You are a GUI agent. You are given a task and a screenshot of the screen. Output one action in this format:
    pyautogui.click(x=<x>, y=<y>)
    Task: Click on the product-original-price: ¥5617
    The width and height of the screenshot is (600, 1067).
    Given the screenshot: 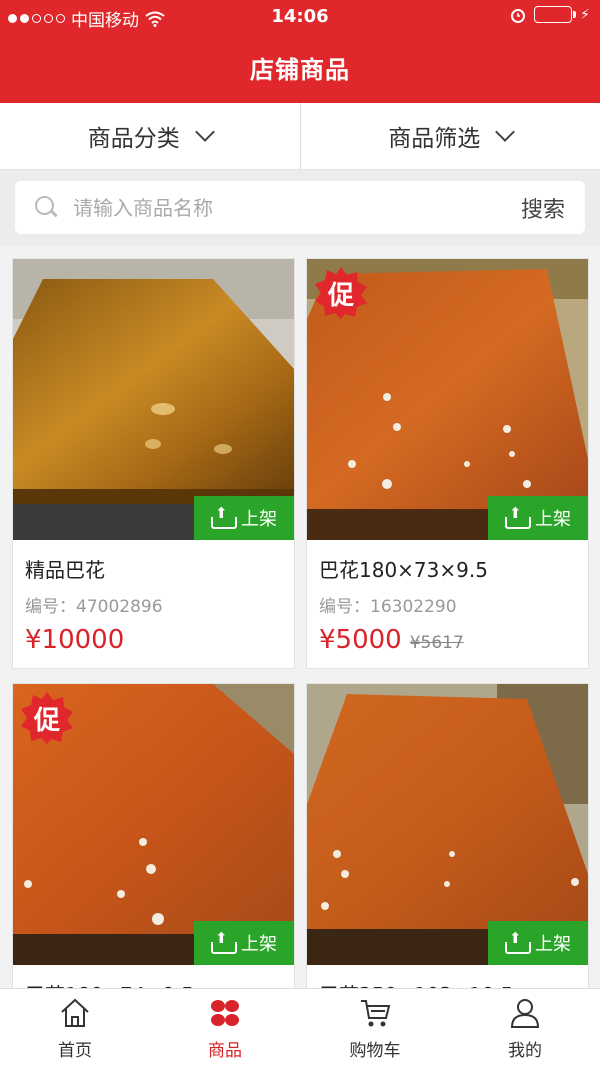 What is the action you would take?
    pyautogui.click(x=436, y=643)
    